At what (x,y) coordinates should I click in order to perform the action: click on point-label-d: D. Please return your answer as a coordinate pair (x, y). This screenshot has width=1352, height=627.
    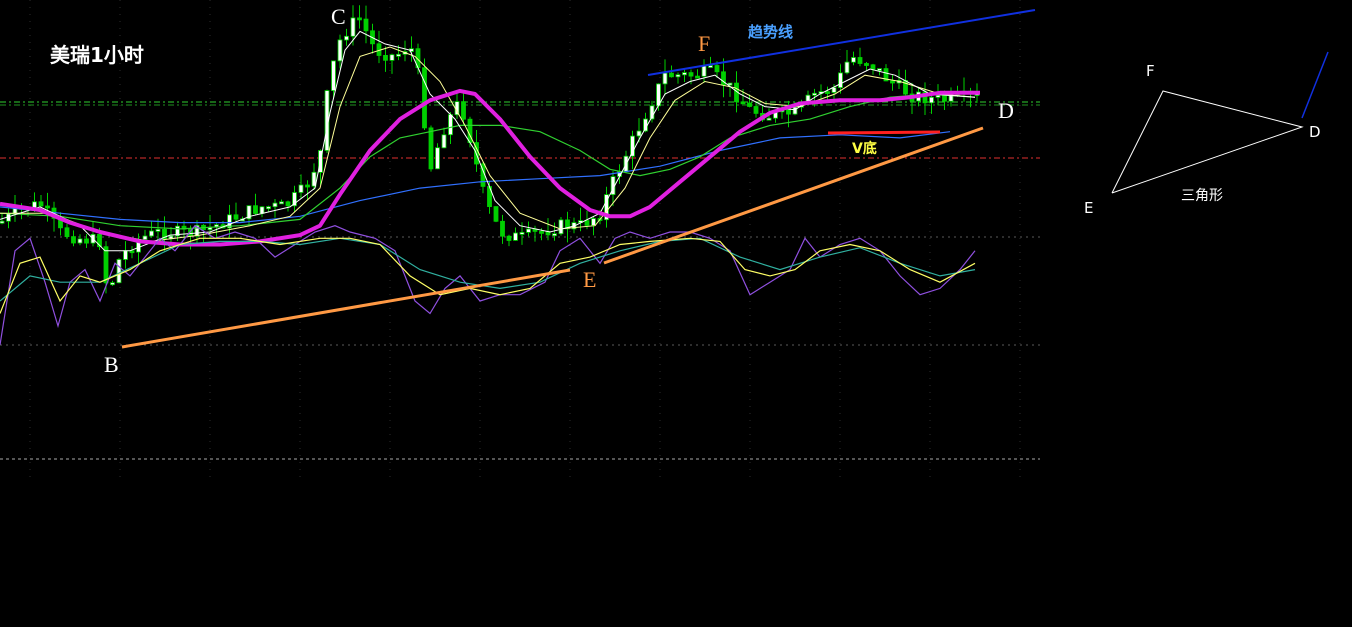
    Looking at the image, I should click on (1006, 110).